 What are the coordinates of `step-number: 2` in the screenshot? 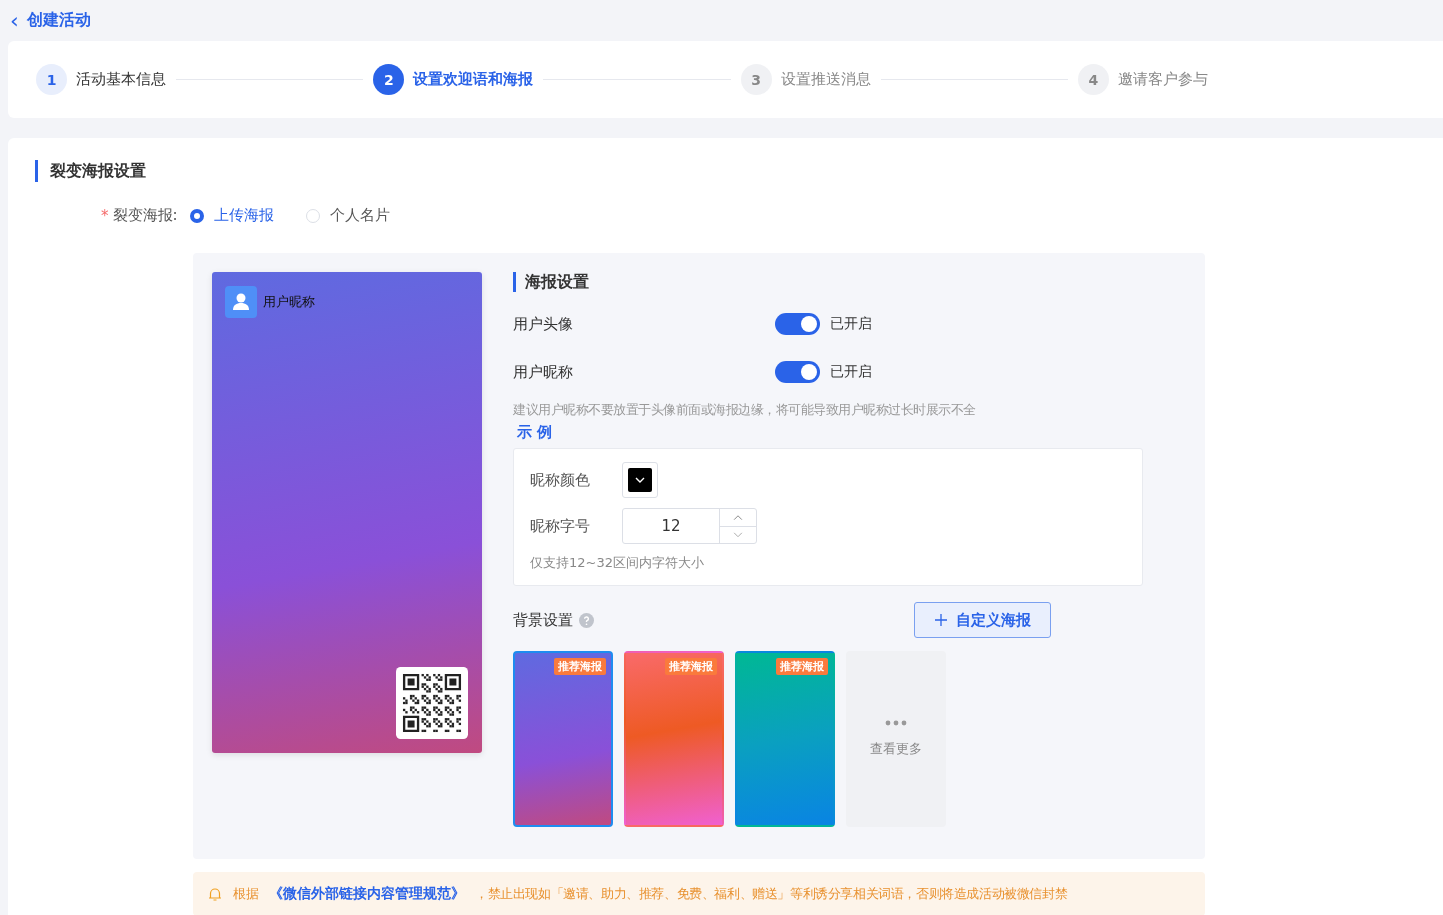 It's located at (389, 79).